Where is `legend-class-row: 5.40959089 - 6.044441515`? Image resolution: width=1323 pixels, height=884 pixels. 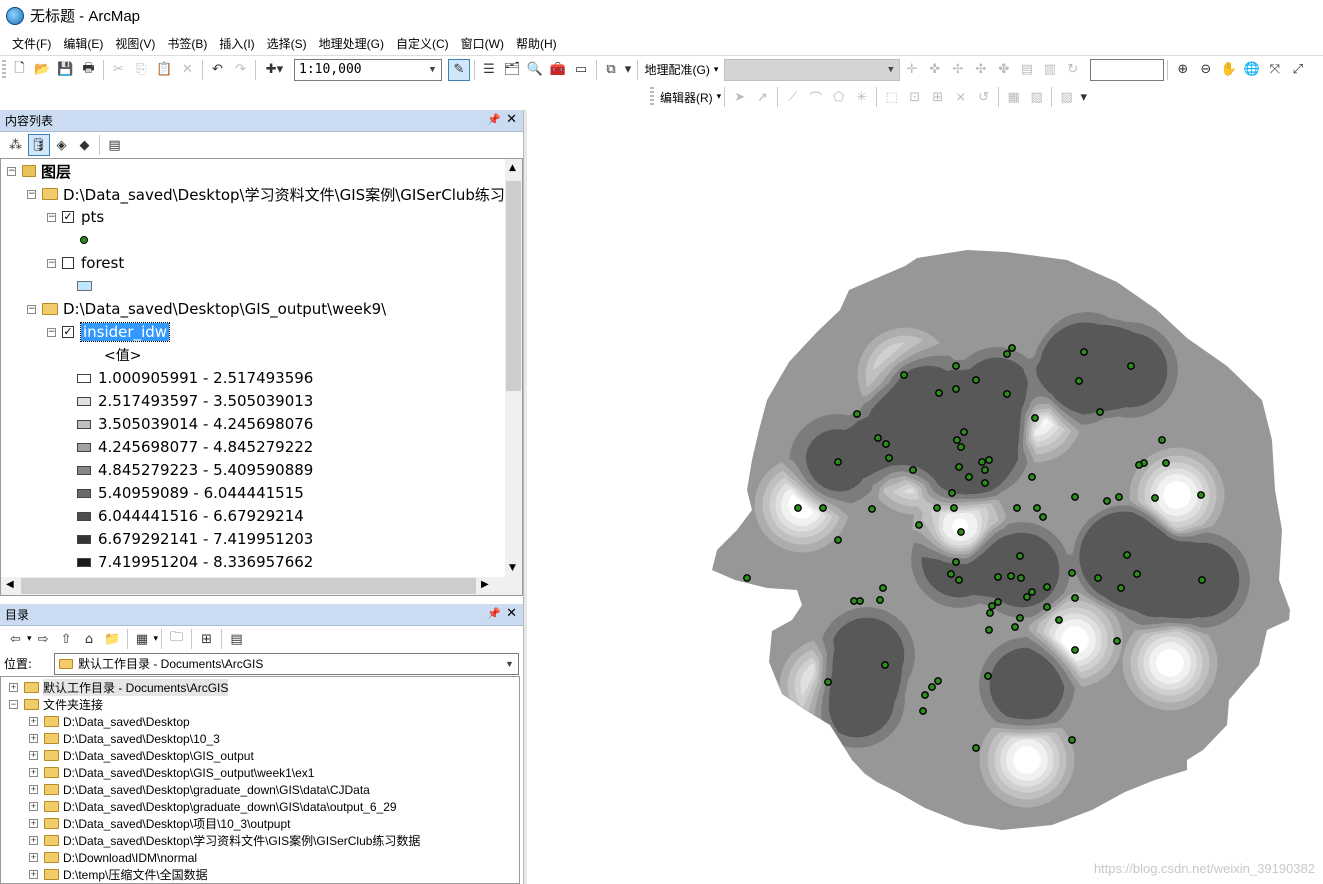 legend-class-row: 5.40959089 - 6.044441515 is located at coordinates (190, 493).